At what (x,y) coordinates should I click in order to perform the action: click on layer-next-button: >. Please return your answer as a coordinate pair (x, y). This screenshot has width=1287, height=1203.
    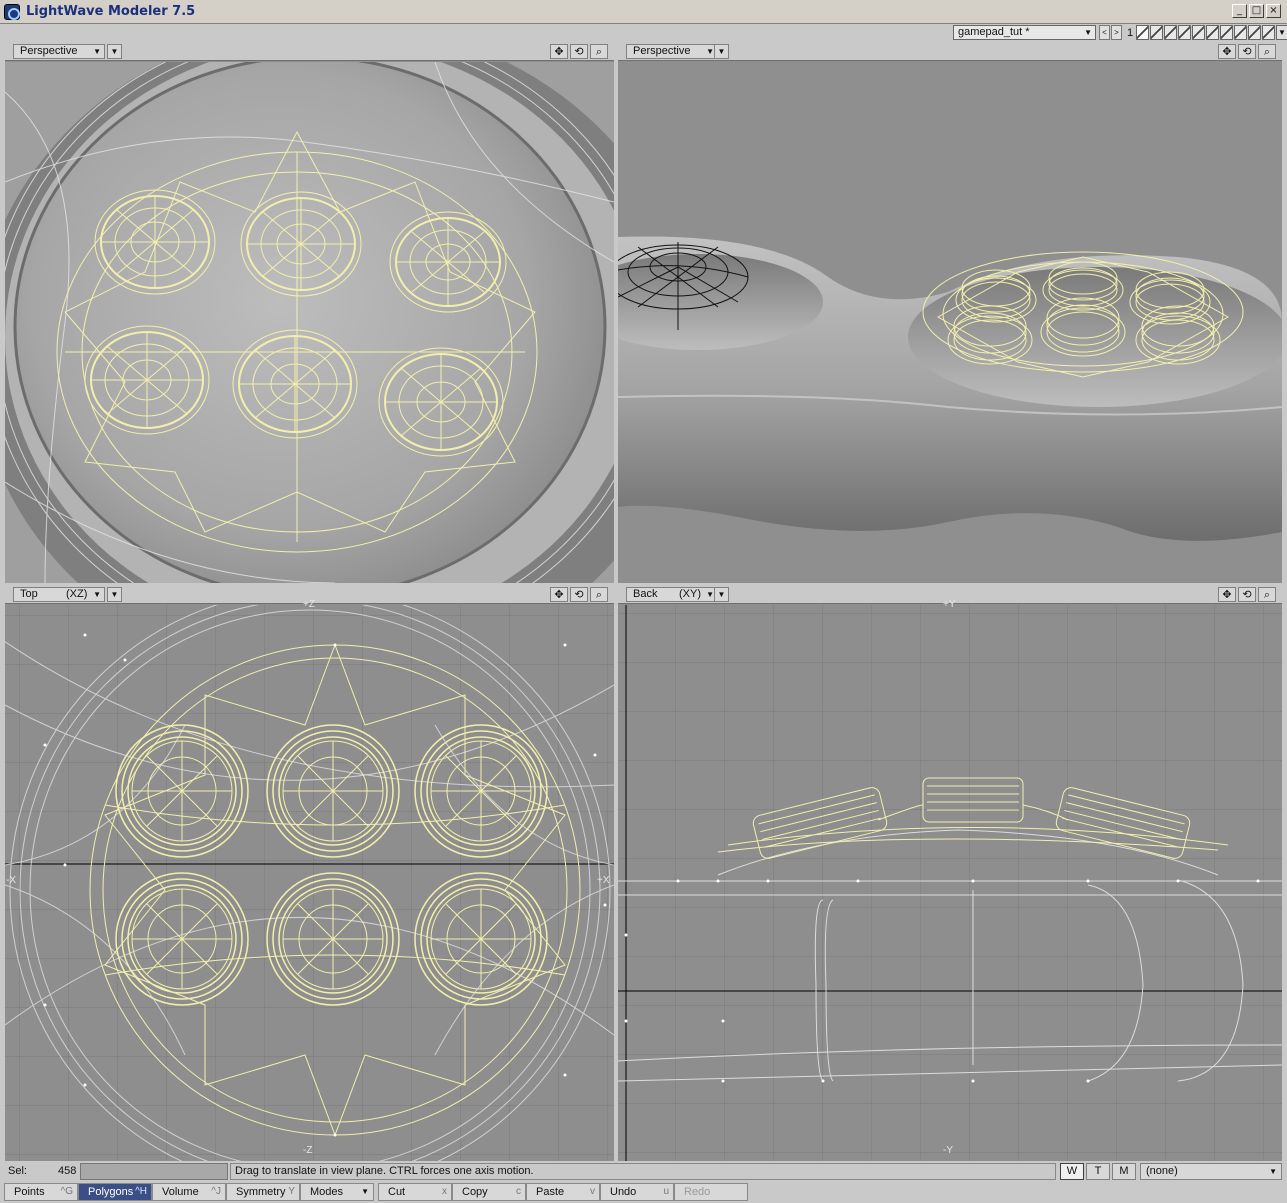
    Looking at the image, I should click on (1116, 32).